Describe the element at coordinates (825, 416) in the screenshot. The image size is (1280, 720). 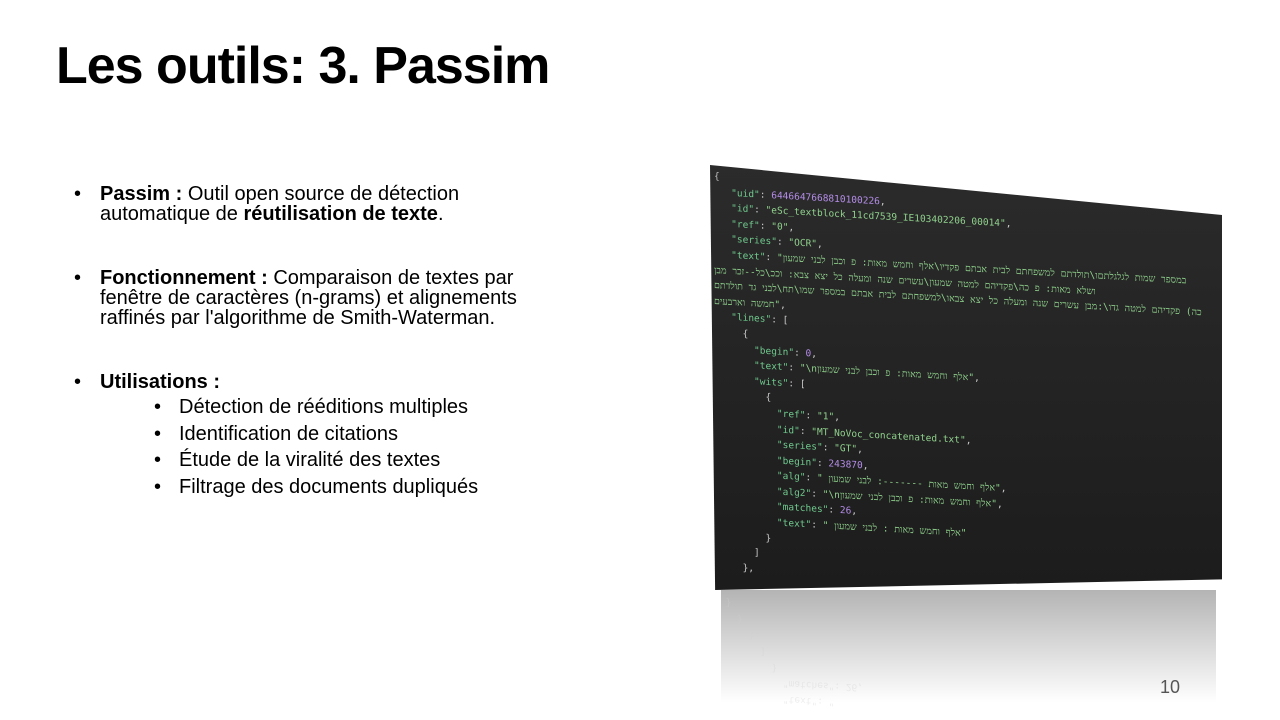
I see `code-wit-ref: 1` at that location.